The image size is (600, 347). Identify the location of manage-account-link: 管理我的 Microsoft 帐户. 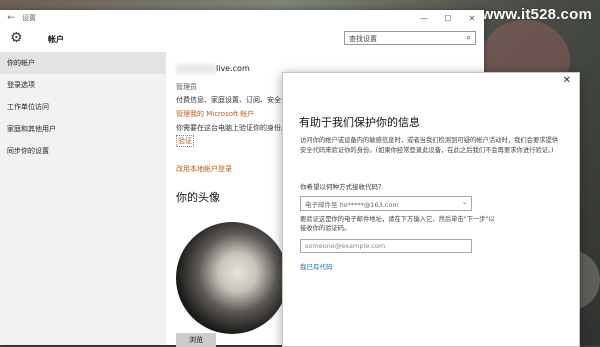
(215, 114).